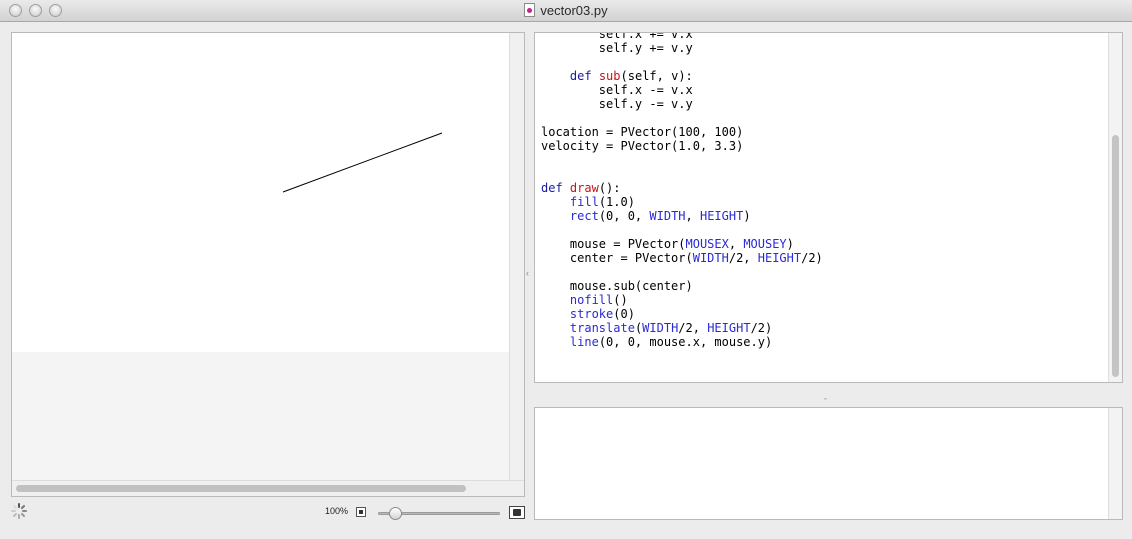 This screenshot has width=1132, height=539. Describe the element at coordinates (1115, 463) in the screenshot. I see `console-vertical-scrollbar` at that location.